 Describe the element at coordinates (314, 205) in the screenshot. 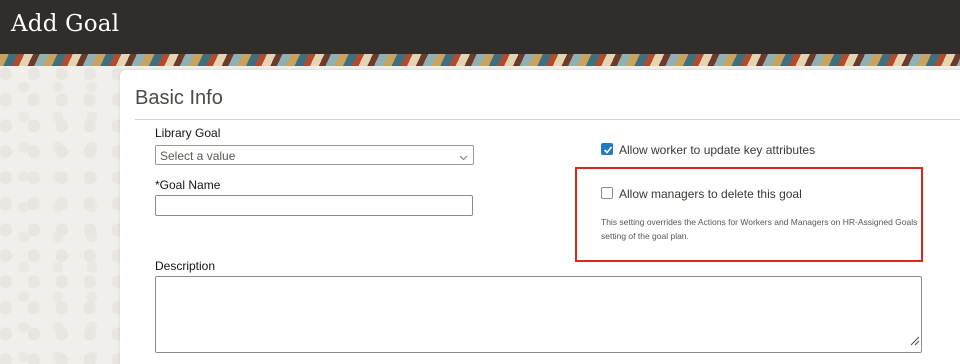

I see `goal-name-input` at that location.